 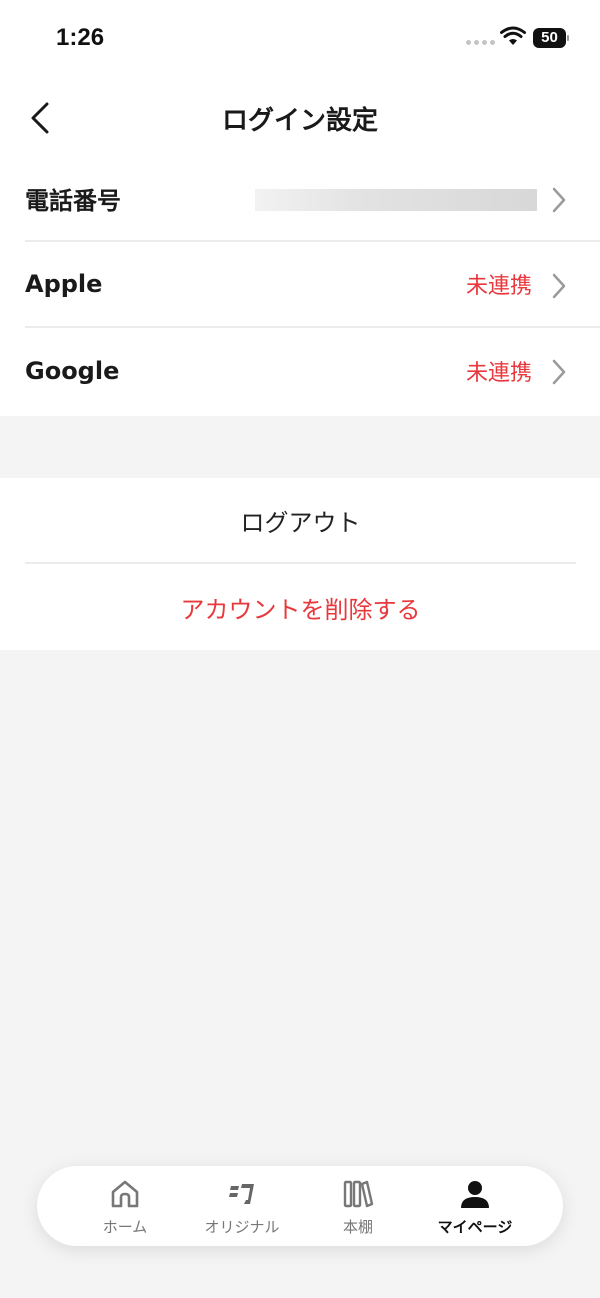 What do you see at coordinates (357, 1227) in the screenshot?
I see `tab-label-bookshelf: 本棚` at bounding box center [357, 1227].